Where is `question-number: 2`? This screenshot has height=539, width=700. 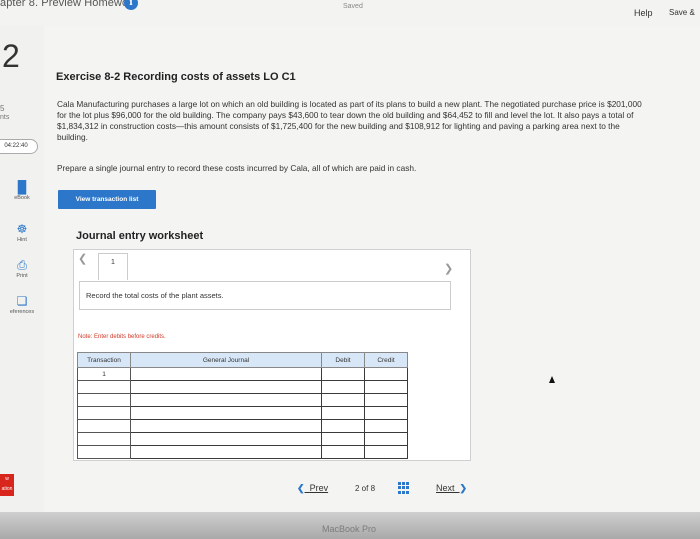
question-number: 2 is located at coordinates (11, 56).